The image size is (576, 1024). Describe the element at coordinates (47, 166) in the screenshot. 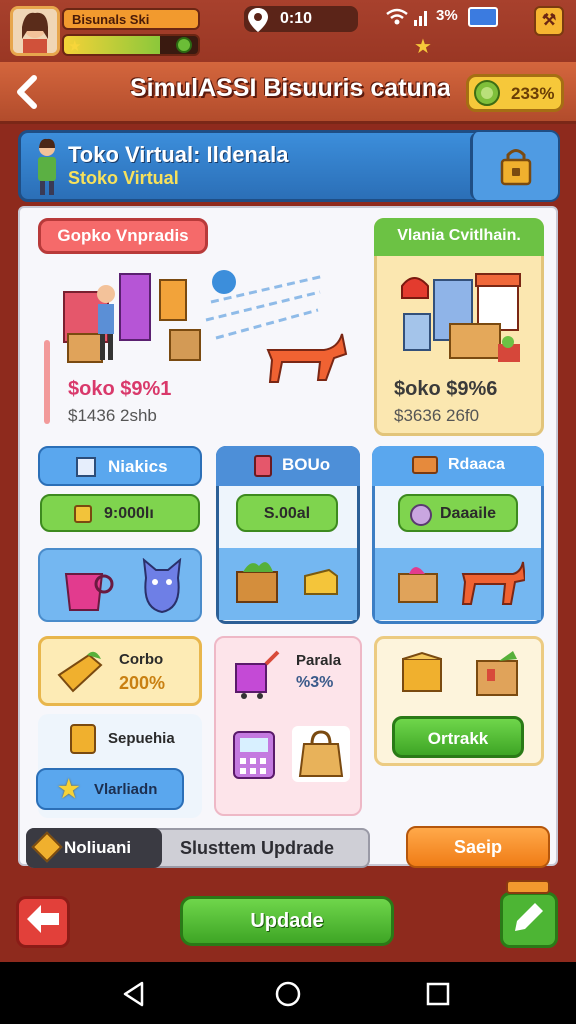

I see `shopkeeper-icon` at that location.